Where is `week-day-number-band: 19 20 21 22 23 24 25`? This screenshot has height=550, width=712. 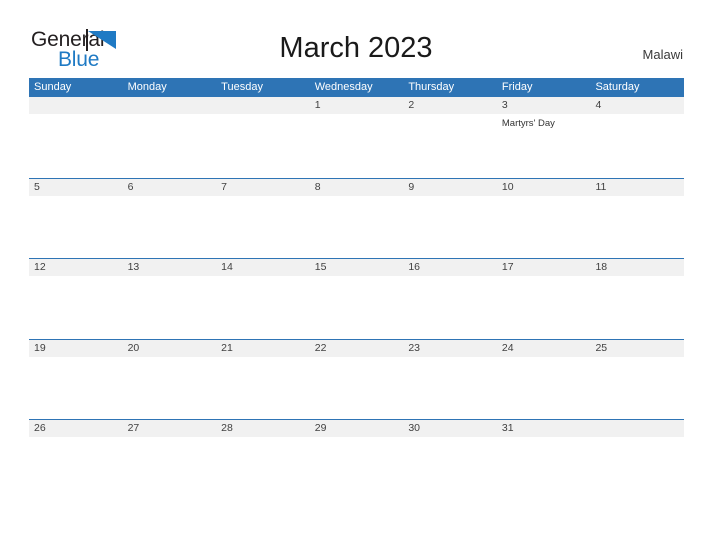 week-day-number-band: 19 20 21 22 23 24 25 is located at coordinates (356, 347).